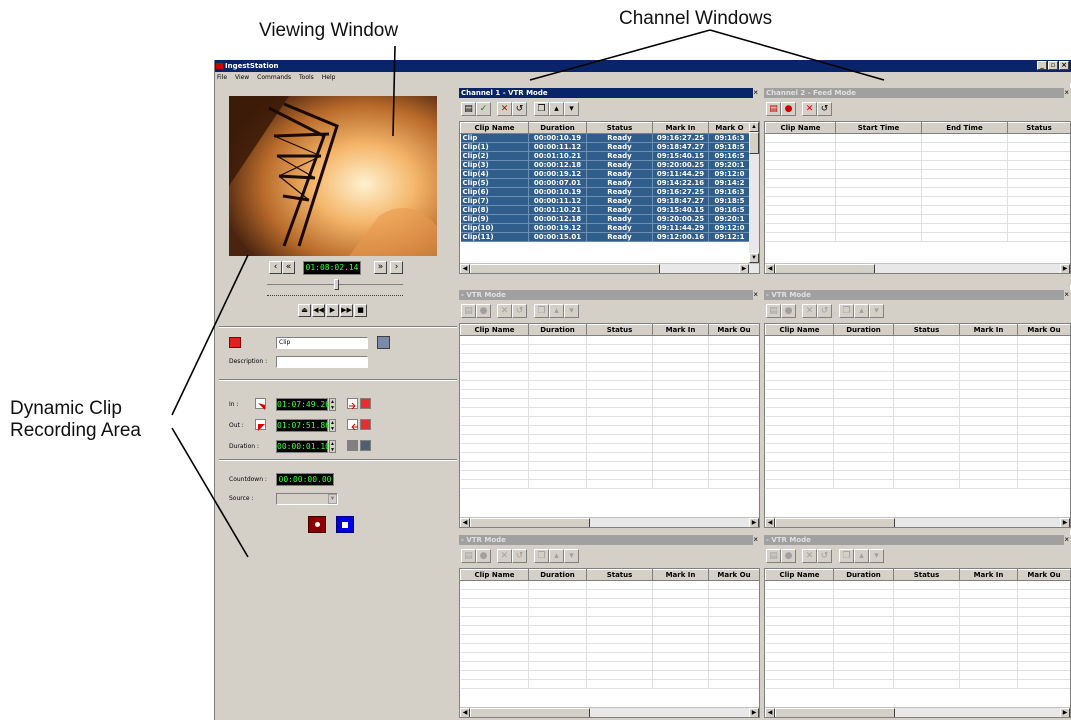  What do you see at coordinates (260, 404) in the screenshot?
I see `mark-in-icon` at bounding box center [260, 404].